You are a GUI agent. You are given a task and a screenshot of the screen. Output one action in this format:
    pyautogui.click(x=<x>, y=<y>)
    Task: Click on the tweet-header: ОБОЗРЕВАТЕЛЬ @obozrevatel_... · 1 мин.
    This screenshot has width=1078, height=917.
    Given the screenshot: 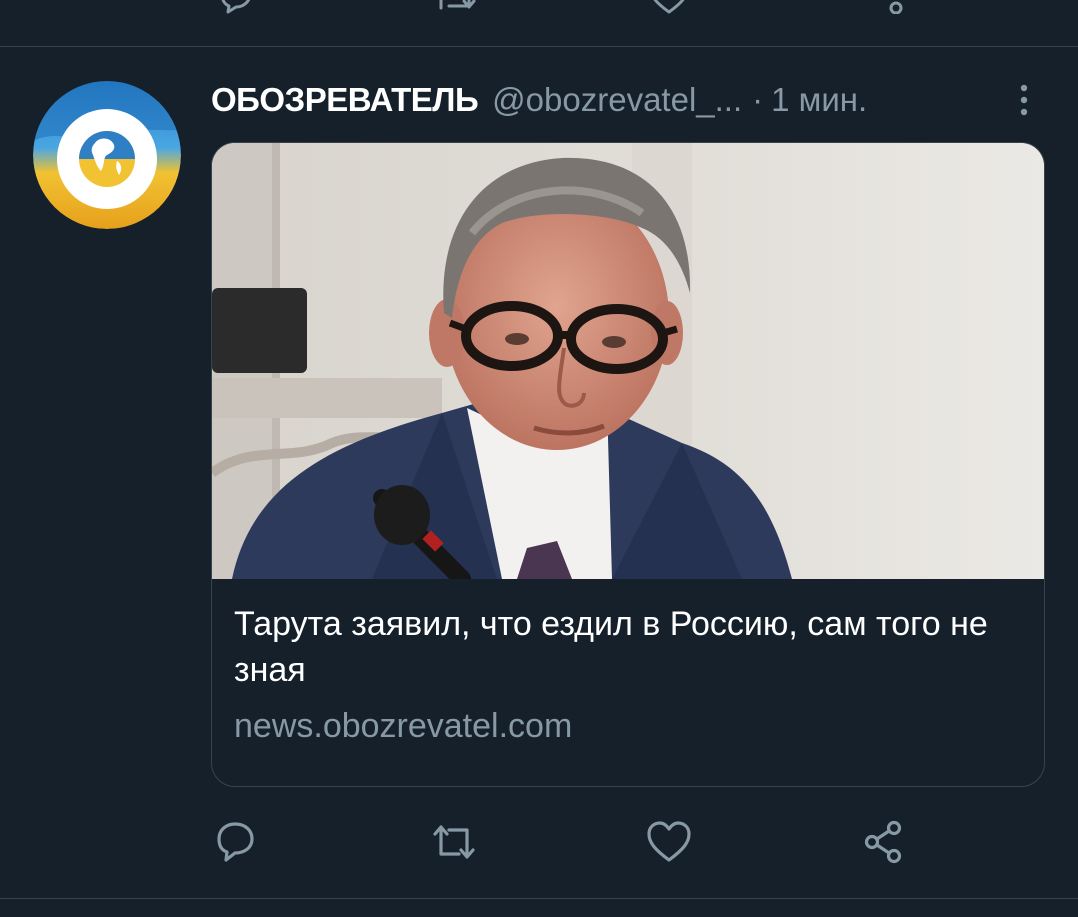 What is the action you would take?
    pyautogui.click(x=591, y=100)
    